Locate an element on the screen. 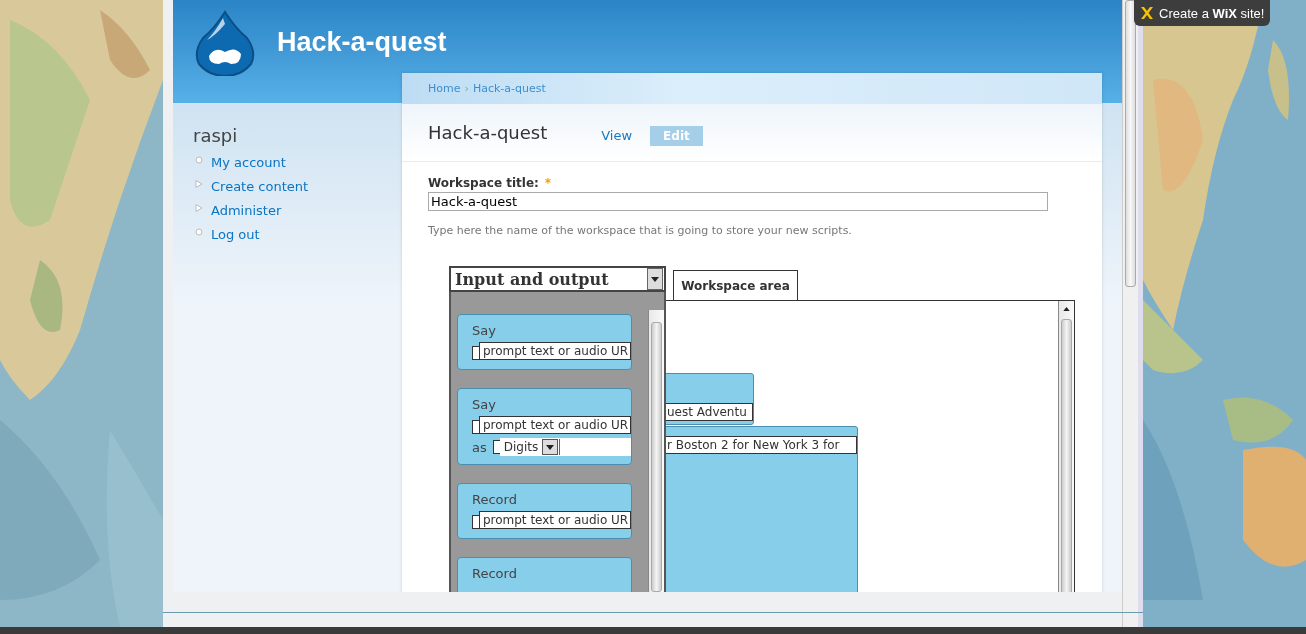  code-block: Say prompt text or audio UR as Digits is located at coordinates (544, 426).